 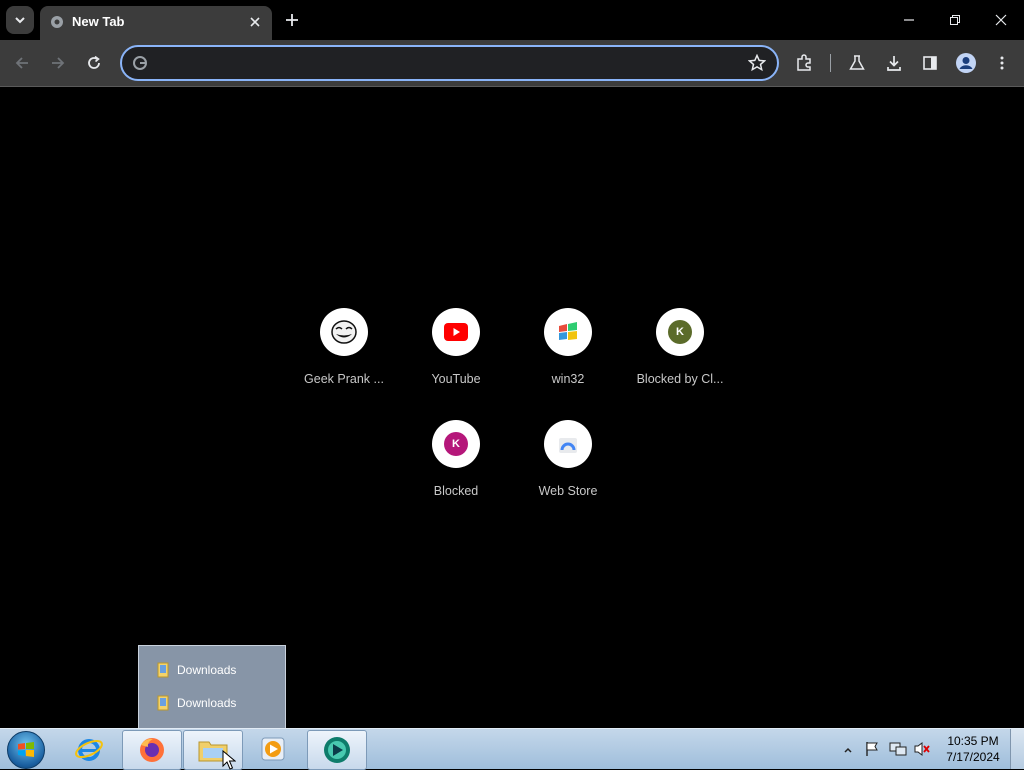 I want to click on browser-app-icon, so click(x=337, y=750).